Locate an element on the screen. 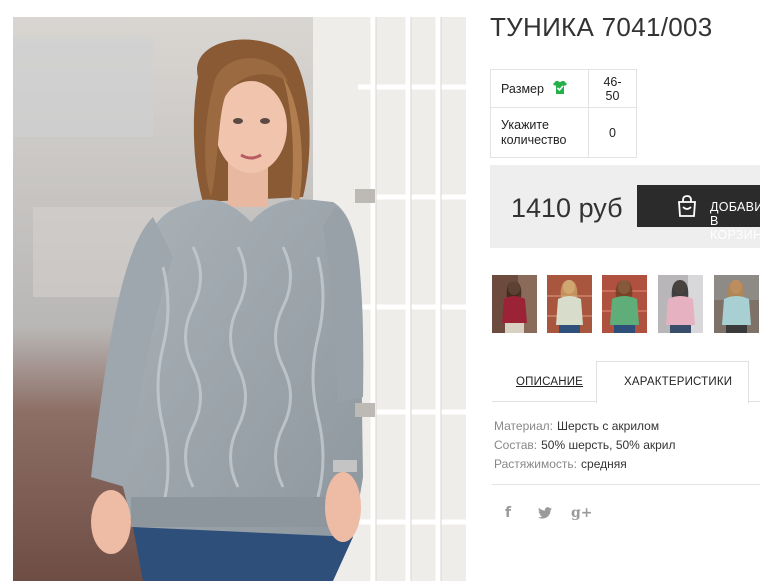  shopping-bag-icon is located at coordinates (687, 207).